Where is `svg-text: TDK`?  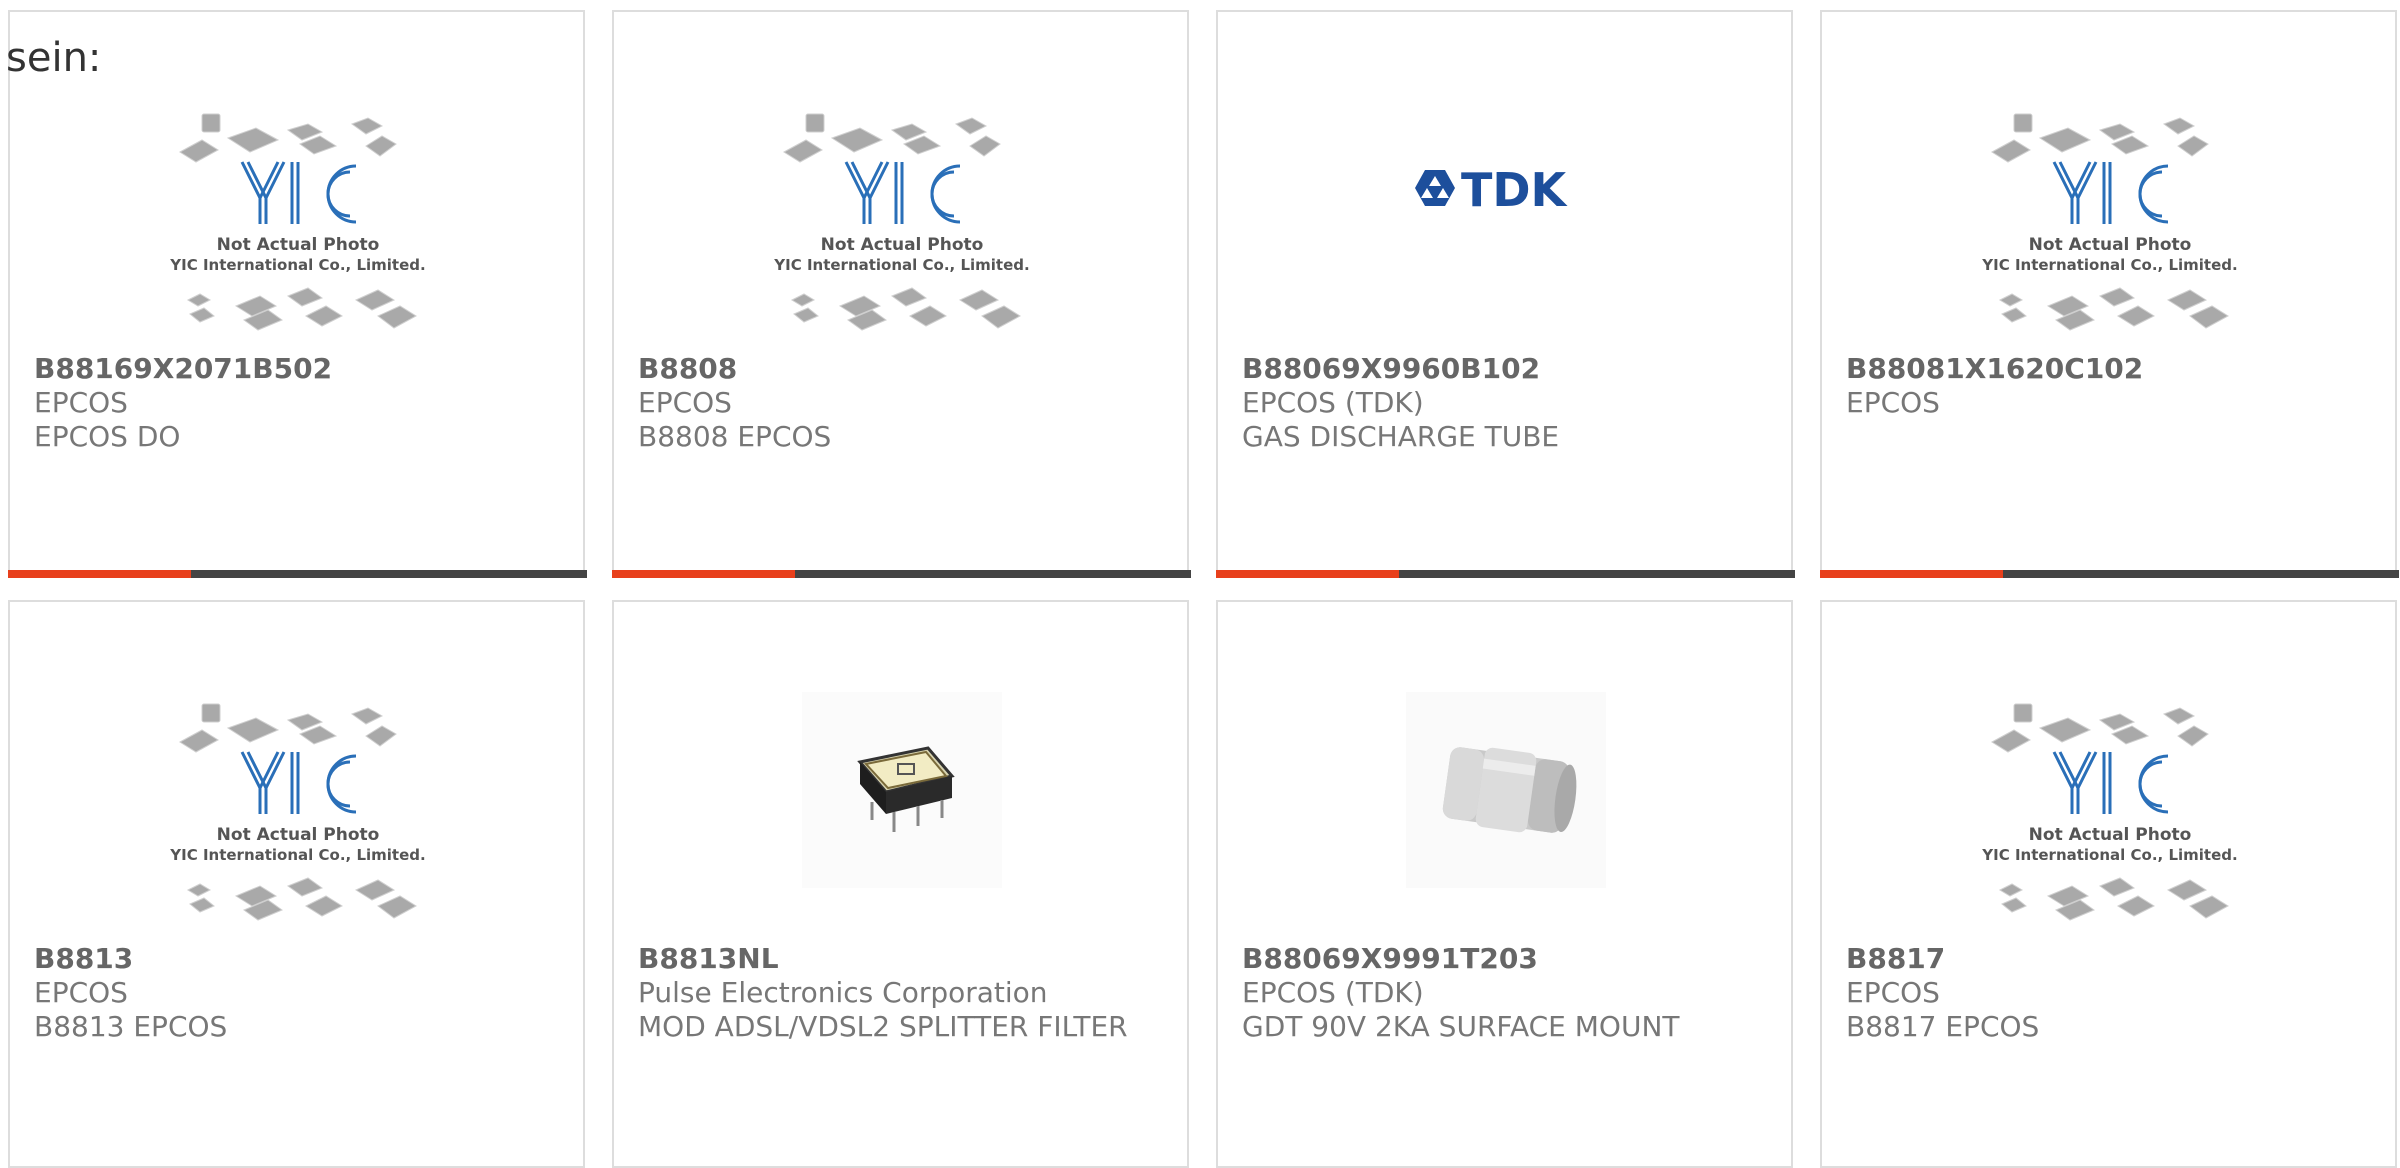
svg-text: TDK is located at coordinates (1515, 190).